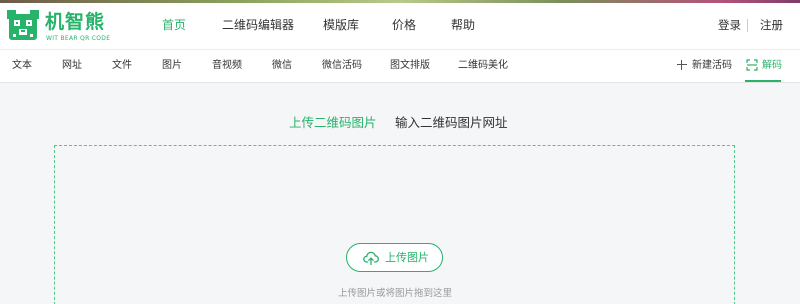  Describe the element at coordinates (451, 123) in the screenshot. I see `tab-enter-image-url: 输入二维码图片网址` at that location.